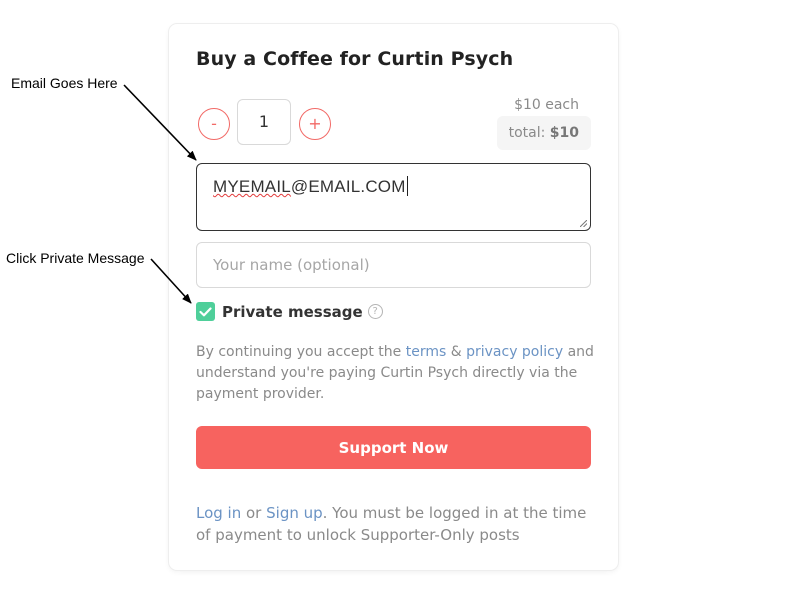 This screenshot has width=800, height=600. I want to click on quantity-decrease-button: -, so click(214, 124).